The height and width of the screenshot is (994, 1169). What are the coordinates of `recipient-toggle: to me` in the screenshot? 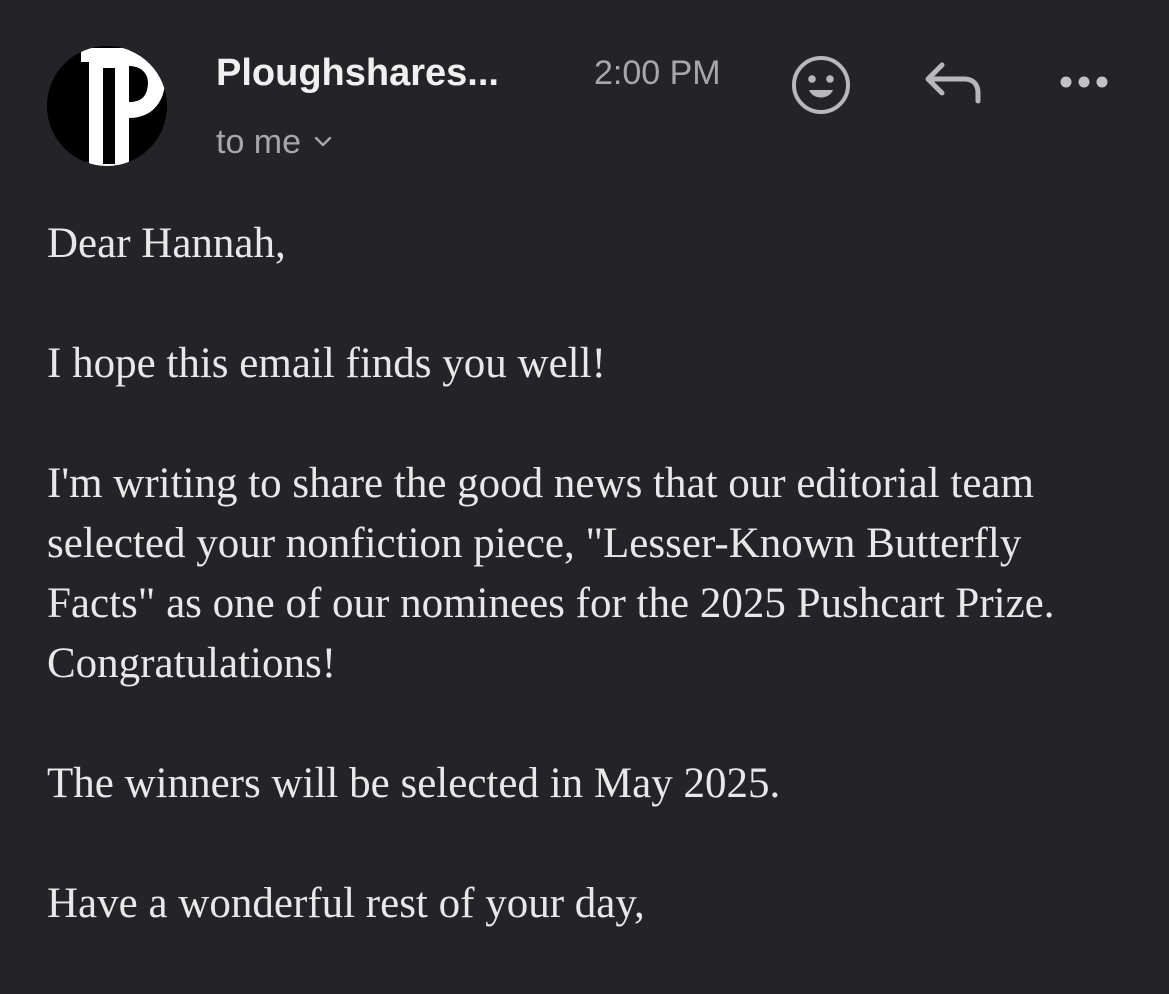 It's located at (274, 142).